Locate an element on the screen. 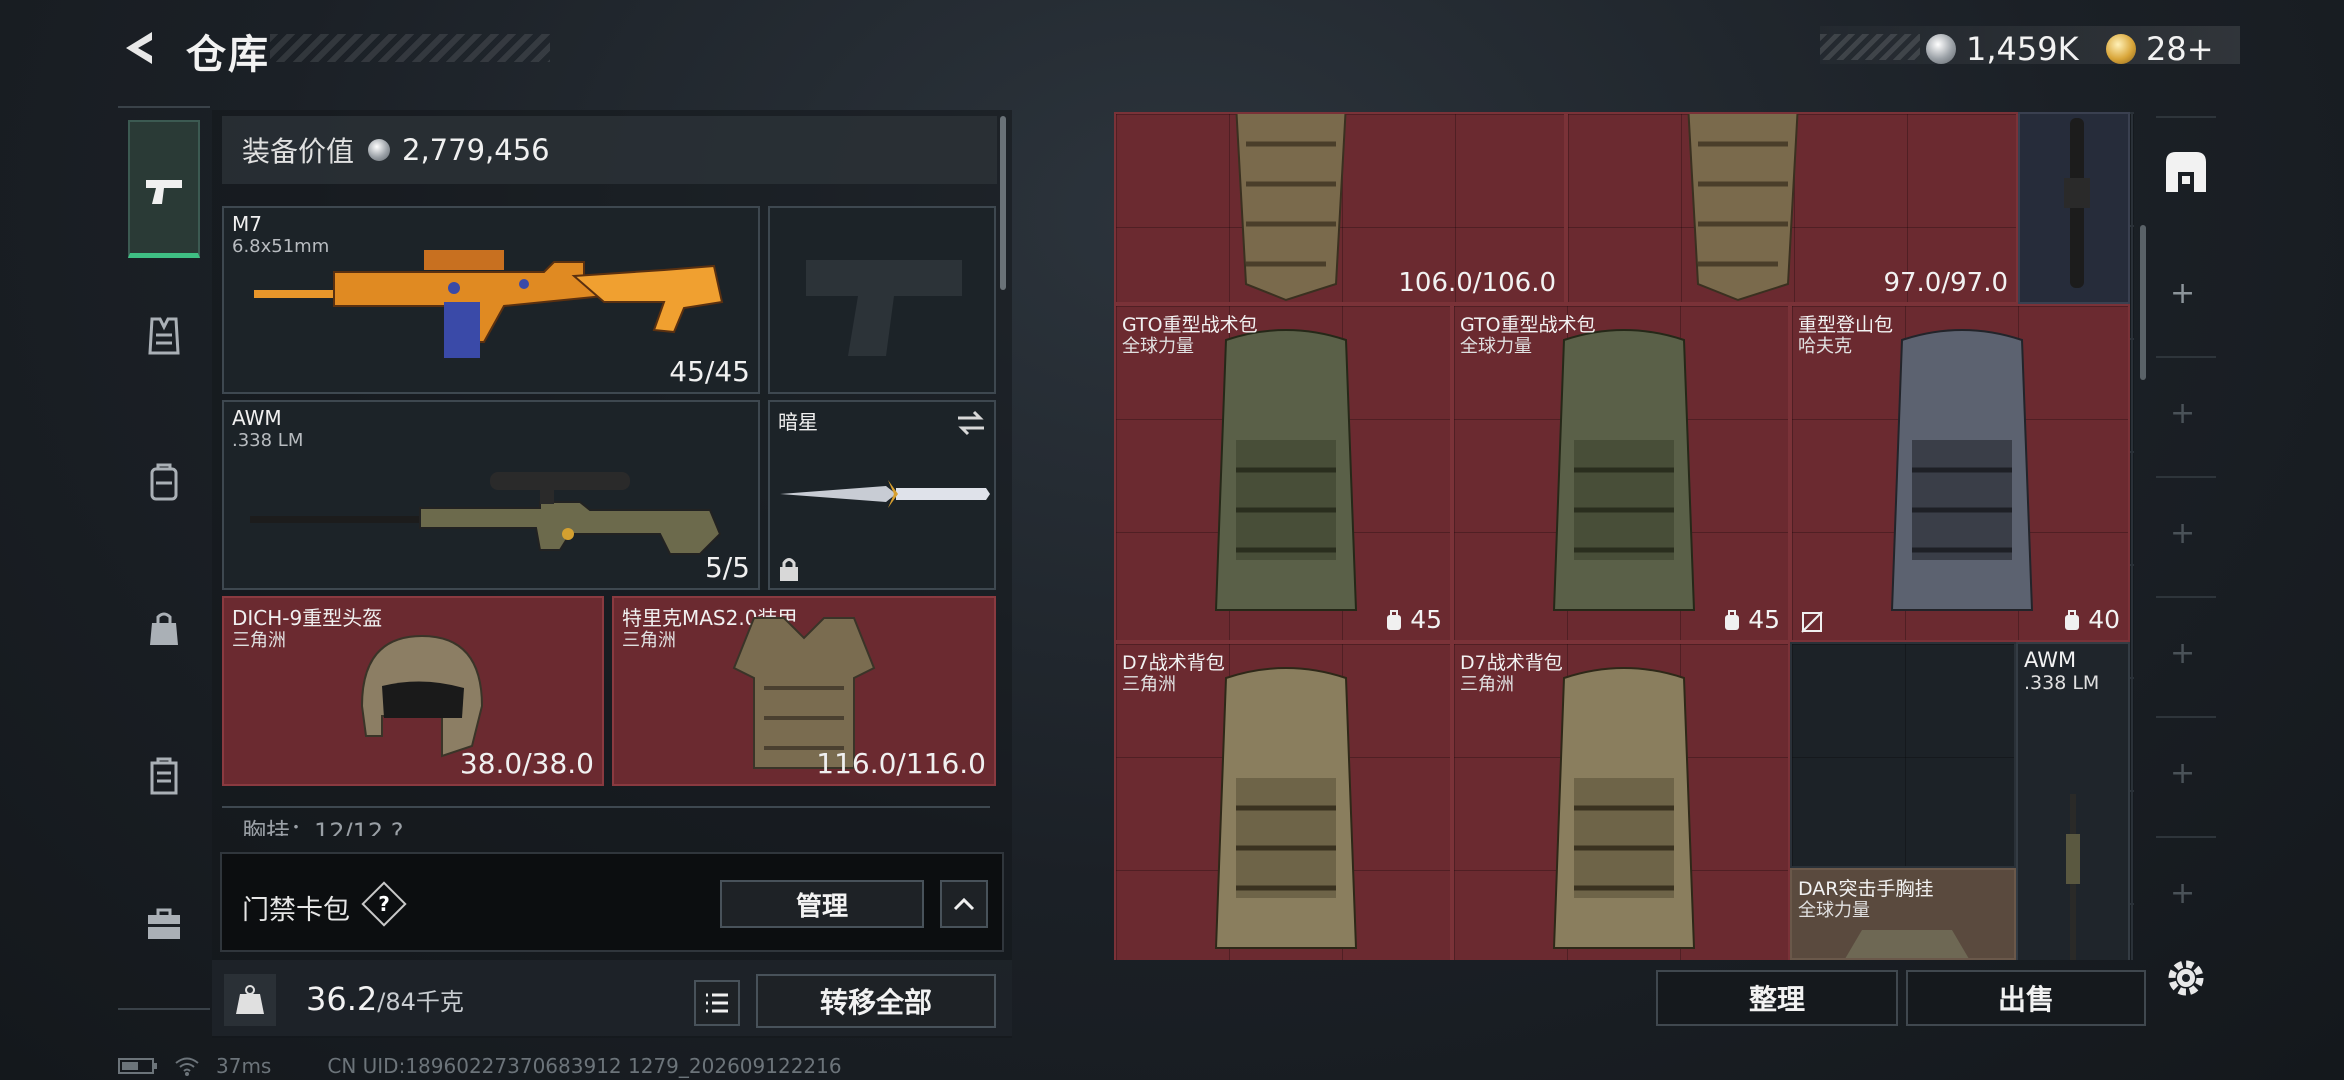 The width and height of the screenshot is (2344, 1080). item-durability: 106.0/106.0 is located at coordinates (1477, 283).